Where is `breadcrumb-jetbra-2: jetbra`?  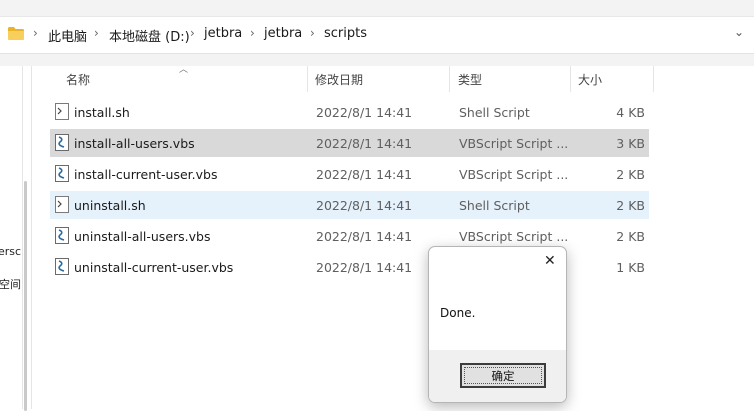
breadcrumb-jetbra-2: jetbra is located at coordinates (283, 33).